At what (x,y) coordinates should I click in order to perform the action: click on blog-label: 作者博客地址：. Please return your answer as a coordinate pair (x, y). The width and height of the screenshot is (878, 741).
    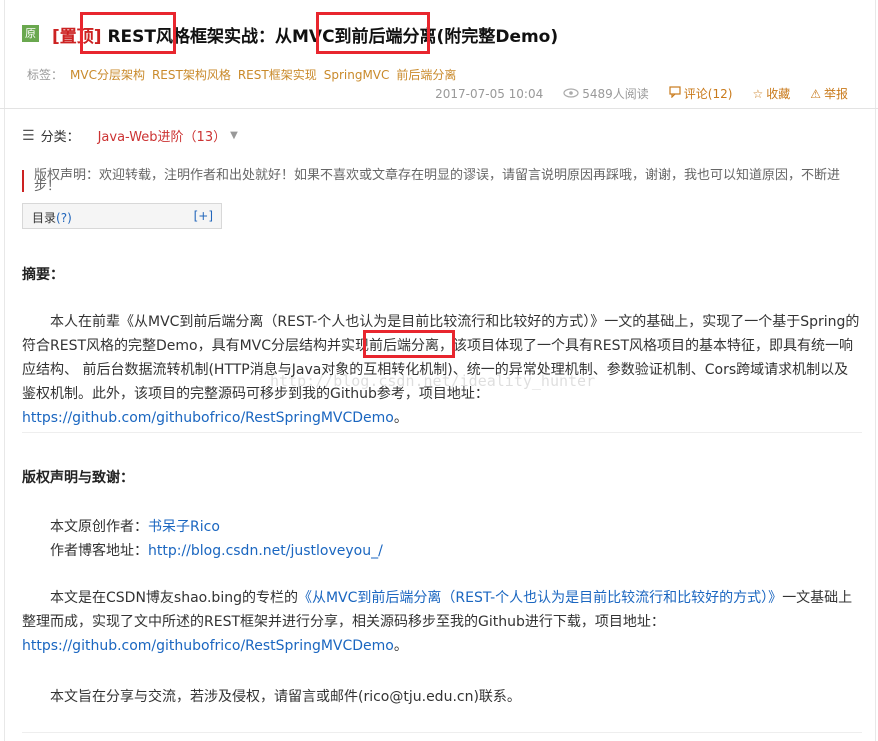
    Looking at the image, I should click on (99, 551).